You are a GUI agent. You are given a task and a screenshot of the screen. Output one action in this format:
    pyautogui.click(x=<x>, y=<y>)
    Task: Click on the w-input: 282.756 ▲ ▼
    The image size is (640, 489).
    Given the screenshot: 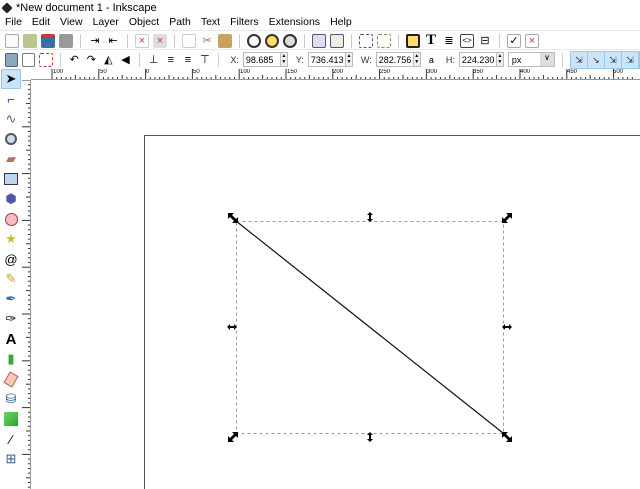 What is the action you would take?
    pyautogui.click(x=398, y=59)
    